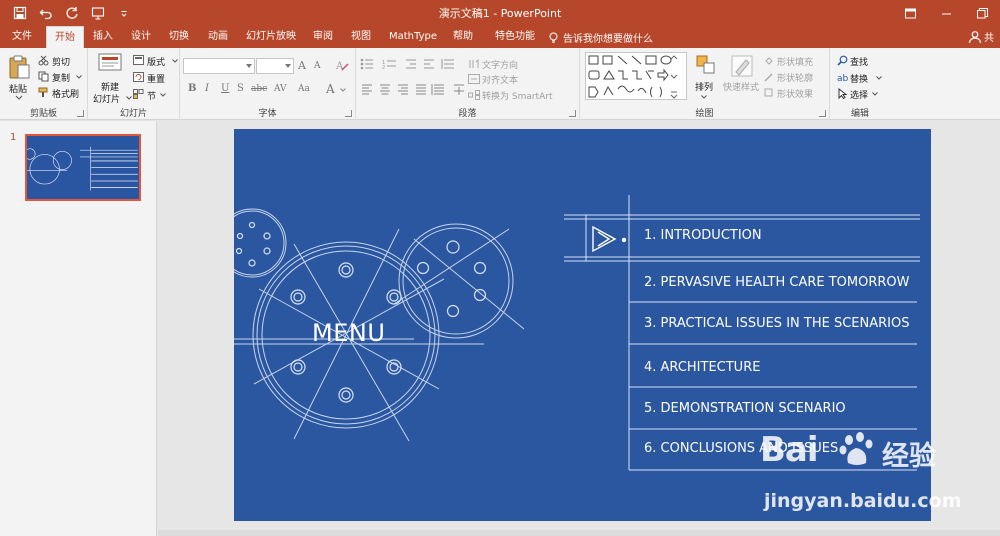 The image size is (1000, 536). What do you see at coordinates (323, 37) in the screenshot?
I see `tab-review: 审阅` at bounding box center [323, 37].